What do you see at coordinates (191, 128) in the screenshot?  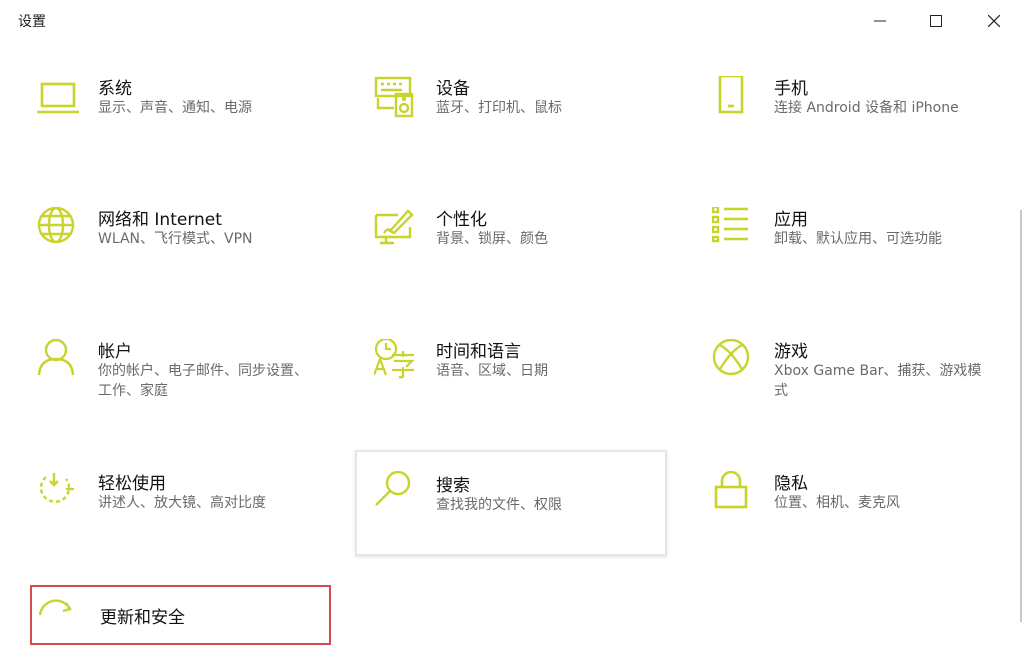 I see `tile-system: 系统 显示、声音、通知、电源` at bounding box center [191, 128].